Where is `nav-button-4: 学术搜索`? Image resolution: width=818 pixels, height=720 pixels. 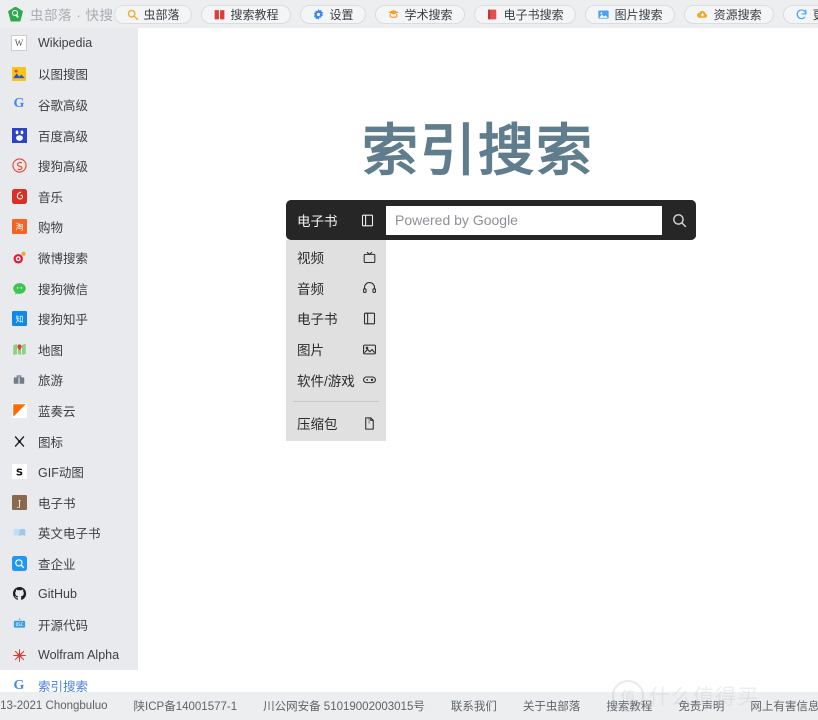 nav-button-4: 学术搜索 is located at coordinates (419, 14).